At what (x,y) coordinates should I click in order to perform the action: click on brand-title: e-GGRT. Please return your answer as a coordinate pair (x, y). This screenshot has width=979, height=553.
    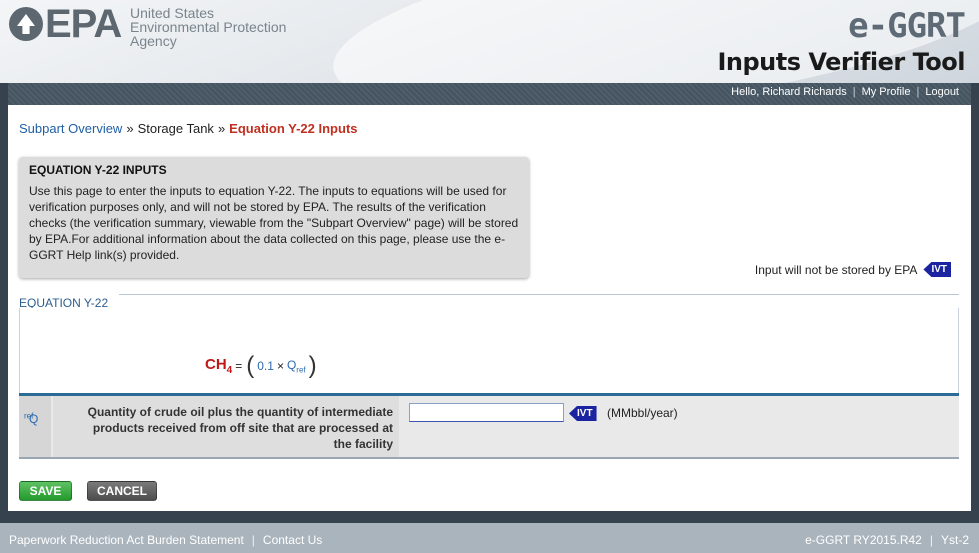
    Looking at the image, I should click on (907, 26).